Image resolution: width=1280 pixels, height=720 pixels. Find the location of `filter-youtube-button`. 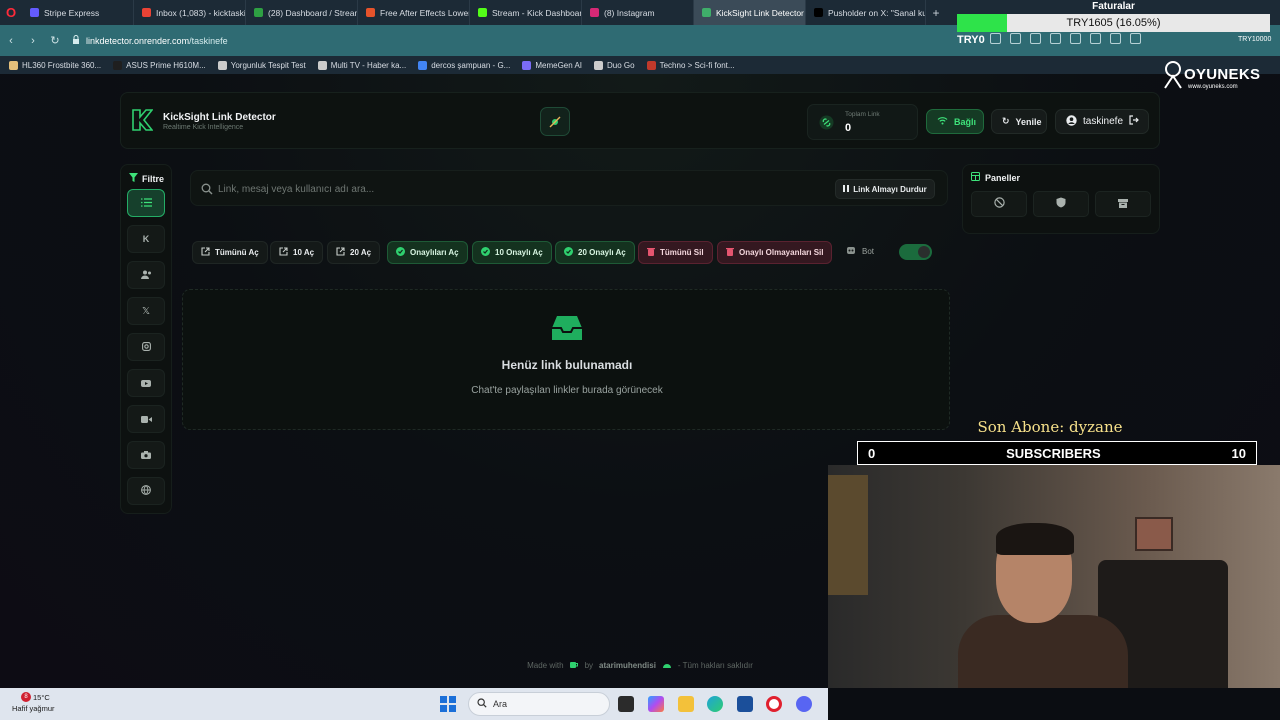

filter-youtube-button is located at coordinates (146, 383).